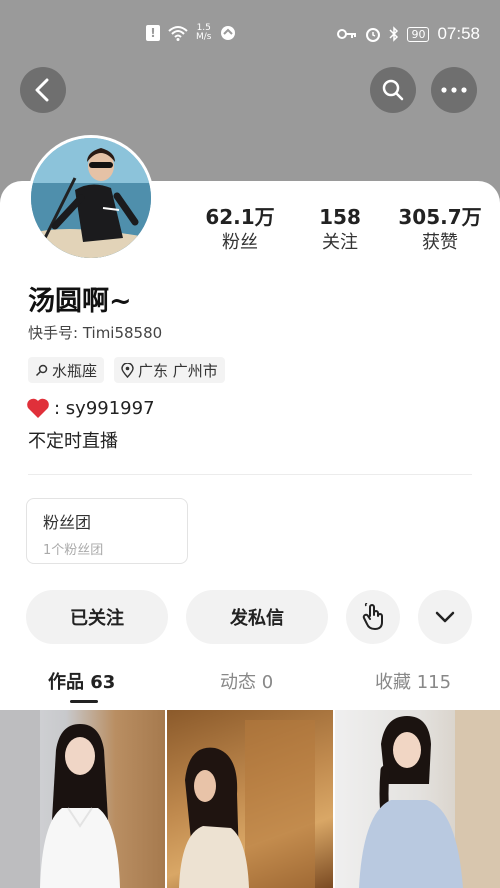 The image size is (500, 888). I want to click on content-tabs: 作品 63 动态 0 收藏 115, so click(250, 686).